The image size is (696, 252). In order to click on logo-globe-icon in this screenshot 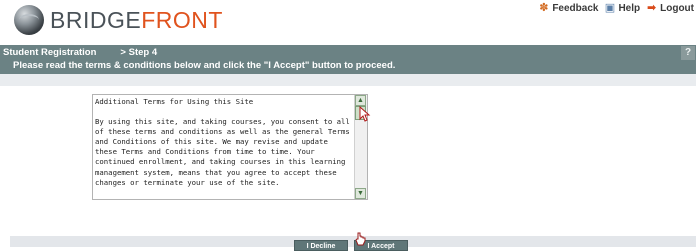, I will do `click(29, 20)`.